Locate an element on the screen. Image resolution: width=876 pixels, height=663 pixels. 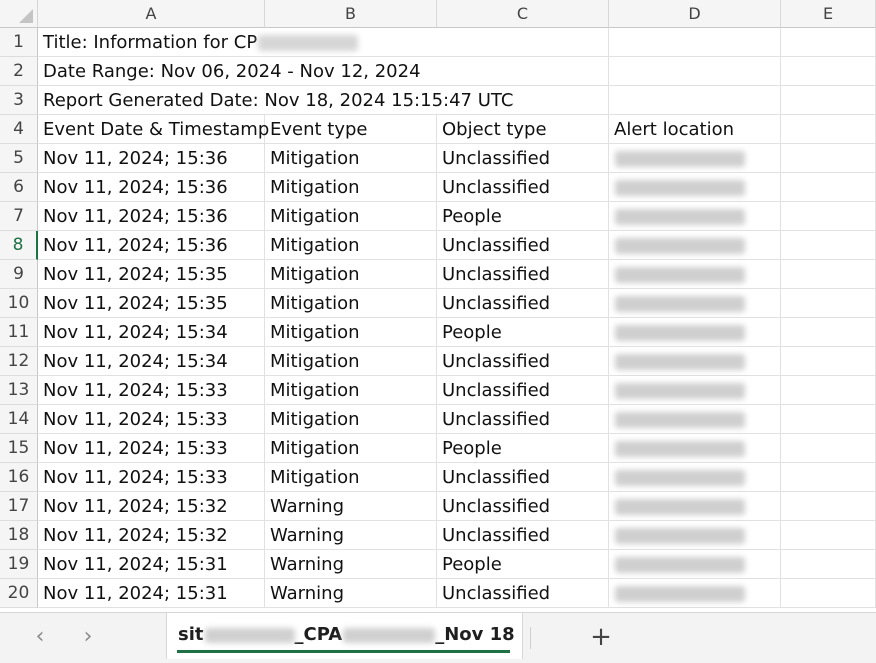
row-header: 8 is located at coordinates (19, 245).